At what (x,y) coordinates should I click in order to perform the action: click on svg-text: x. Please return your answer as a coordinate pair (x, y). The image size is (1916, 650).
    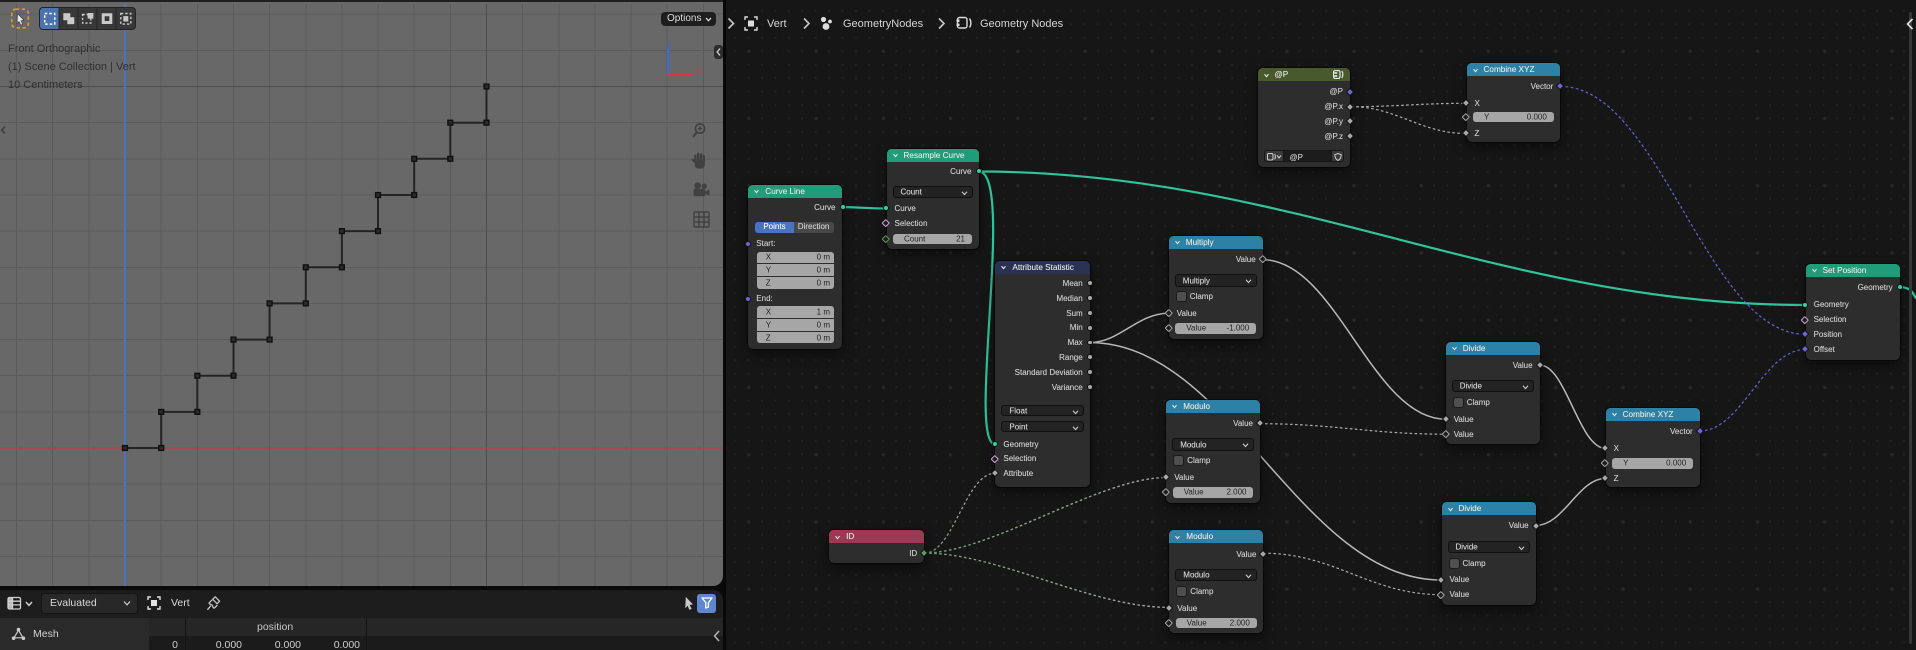
    Looking at the image, I should click on (699, 70).